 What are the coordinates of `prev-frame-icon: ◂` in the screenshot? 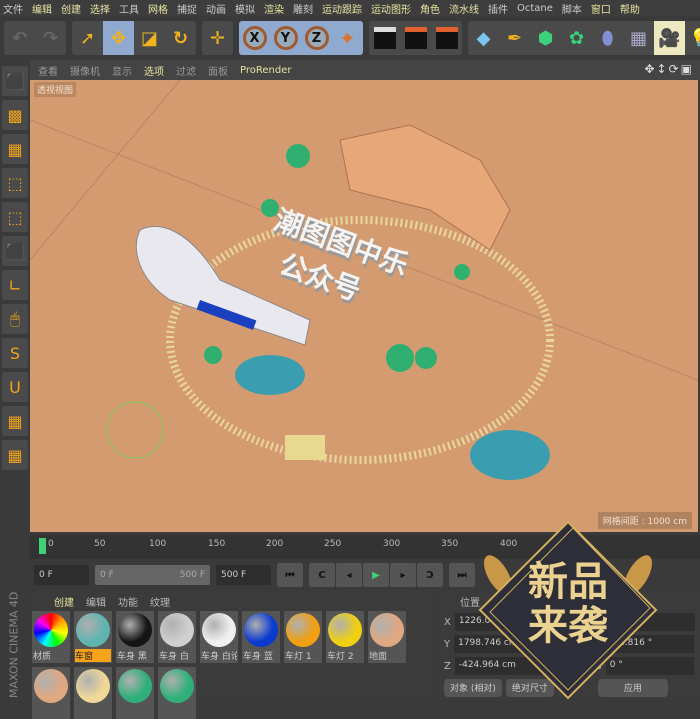 It's located at (349, 575).